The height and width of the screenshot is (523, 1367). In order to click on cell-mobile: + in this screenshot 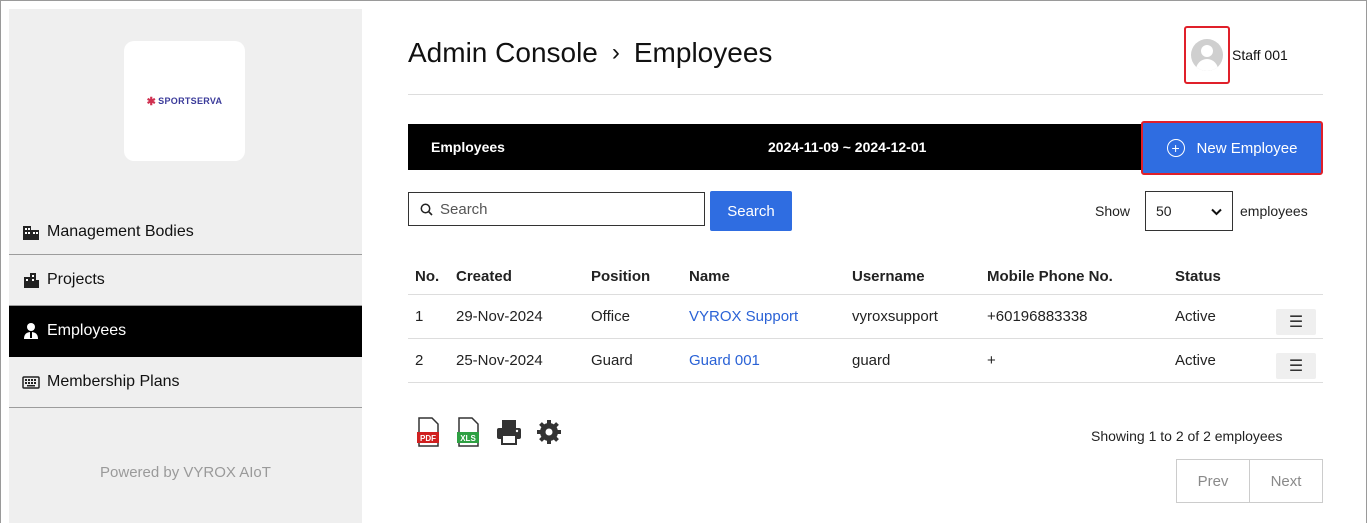, I will do `click(991, 360)`.